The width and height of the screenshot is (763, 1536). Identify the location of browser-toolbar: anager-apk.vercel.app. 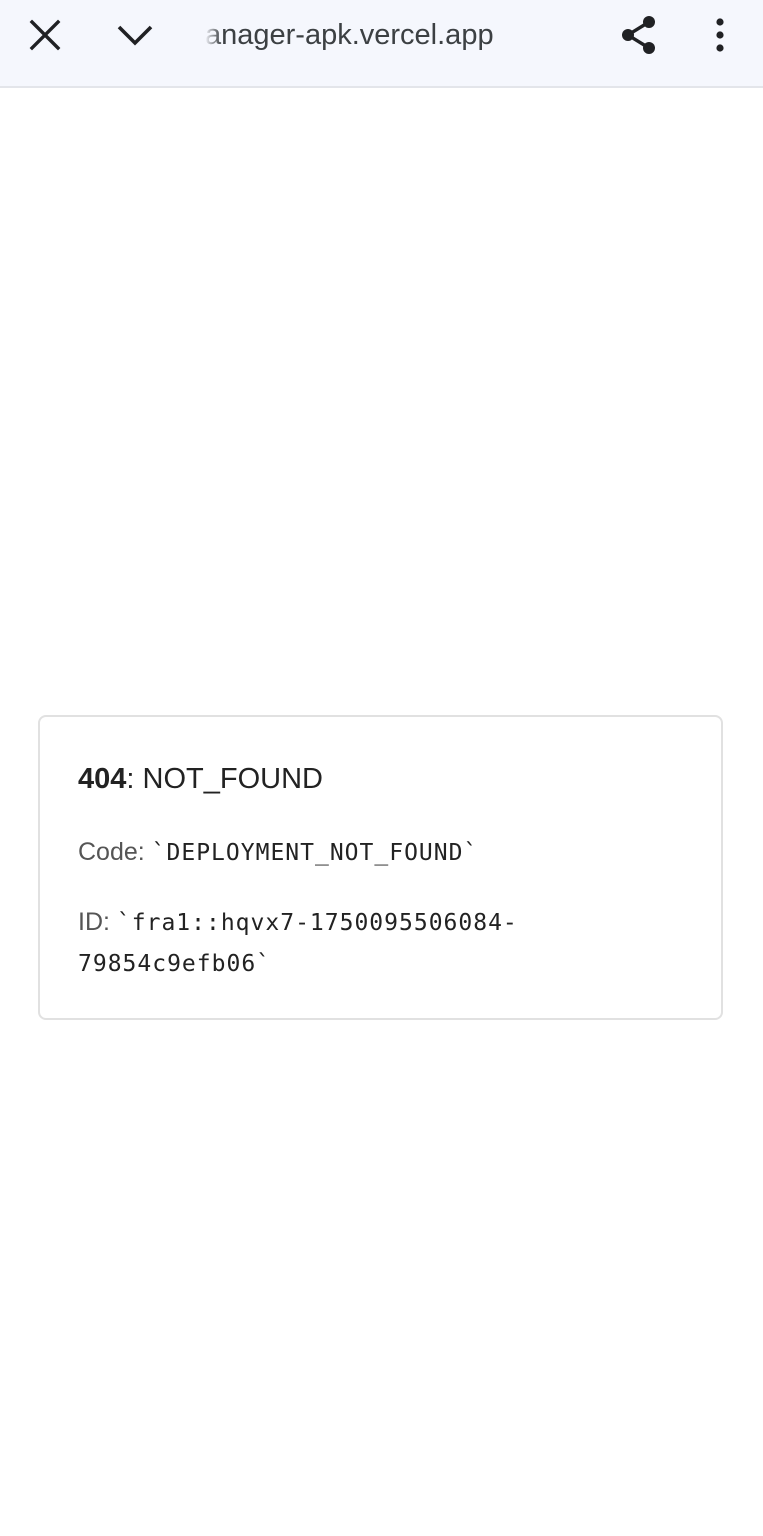
(381, 44).